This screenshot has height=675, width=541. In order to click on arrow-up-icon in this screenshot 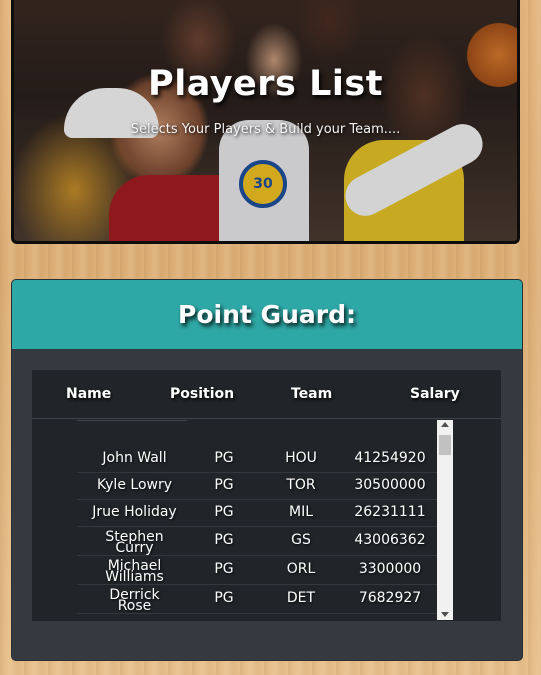, I will do `click(445, 424)`.